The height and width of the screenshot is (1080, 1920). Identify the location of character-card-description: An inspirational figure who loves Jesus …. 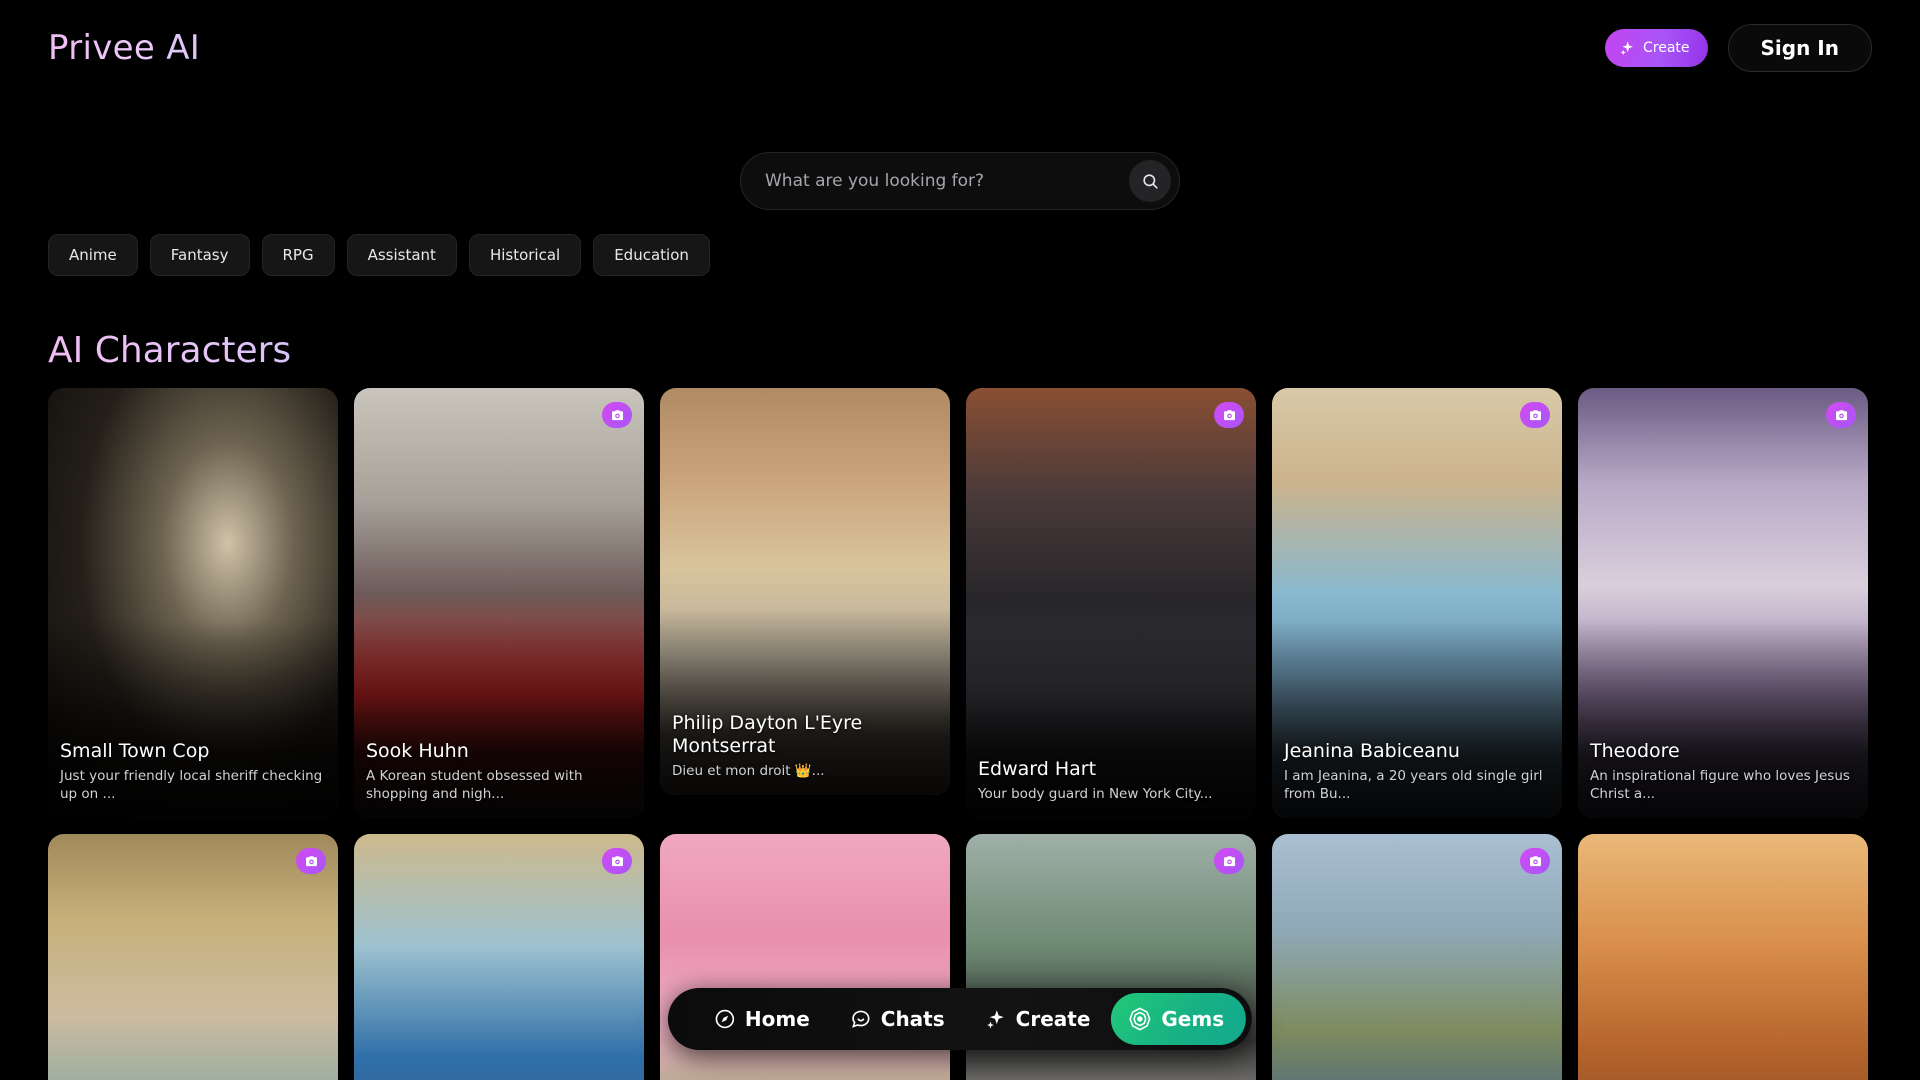
(1720, 785).